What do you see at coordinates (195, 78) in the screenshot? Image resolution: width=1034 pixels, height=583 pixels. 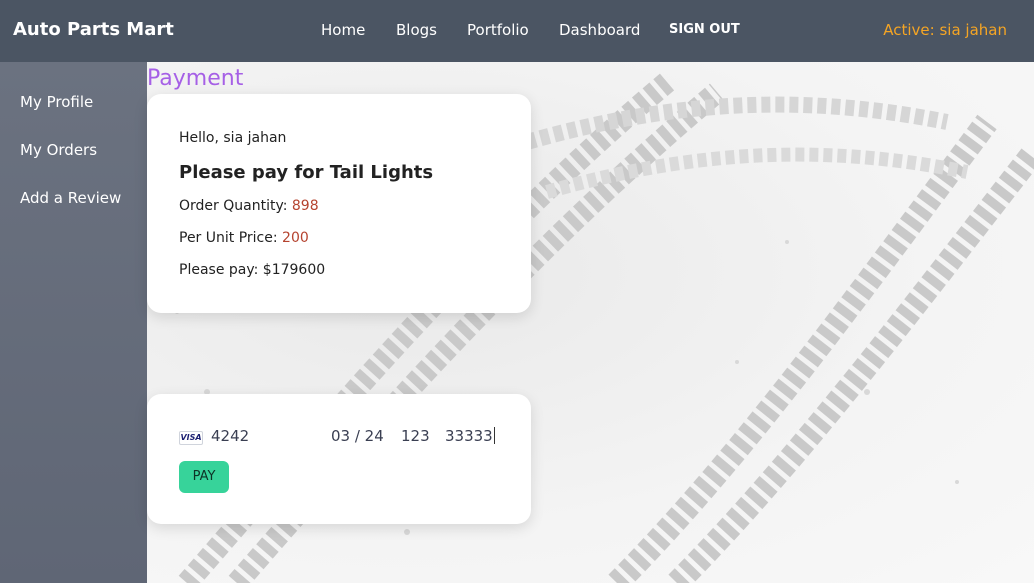 I see `page-title: Payment` at bounding box center [195, 78].